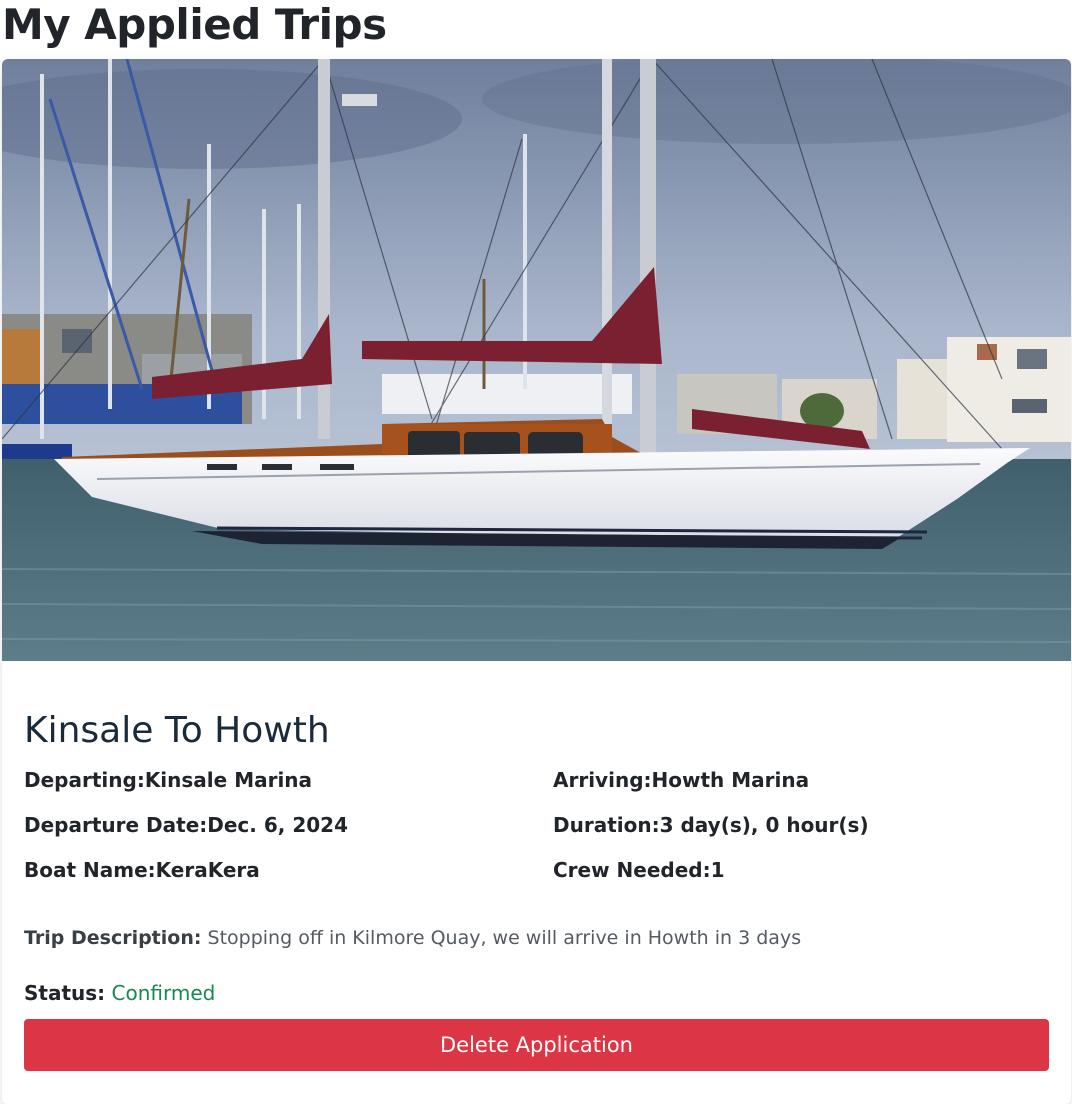 The width and height of the screenshot is (1072, 1104). Describe the element at coordinates (277, 825) in the screenshot. I see `departure-date-value: Dec. 6, 2024` at that location.